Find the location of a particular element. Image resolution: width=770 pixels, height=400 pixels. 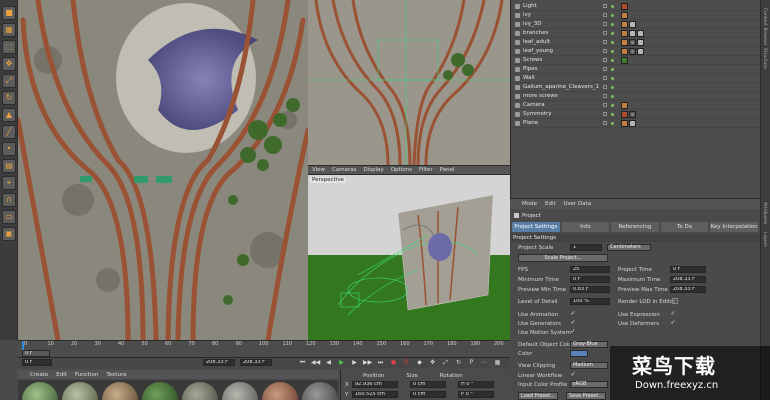

checker-icon: ▦ is located at coordinates (9, 30).